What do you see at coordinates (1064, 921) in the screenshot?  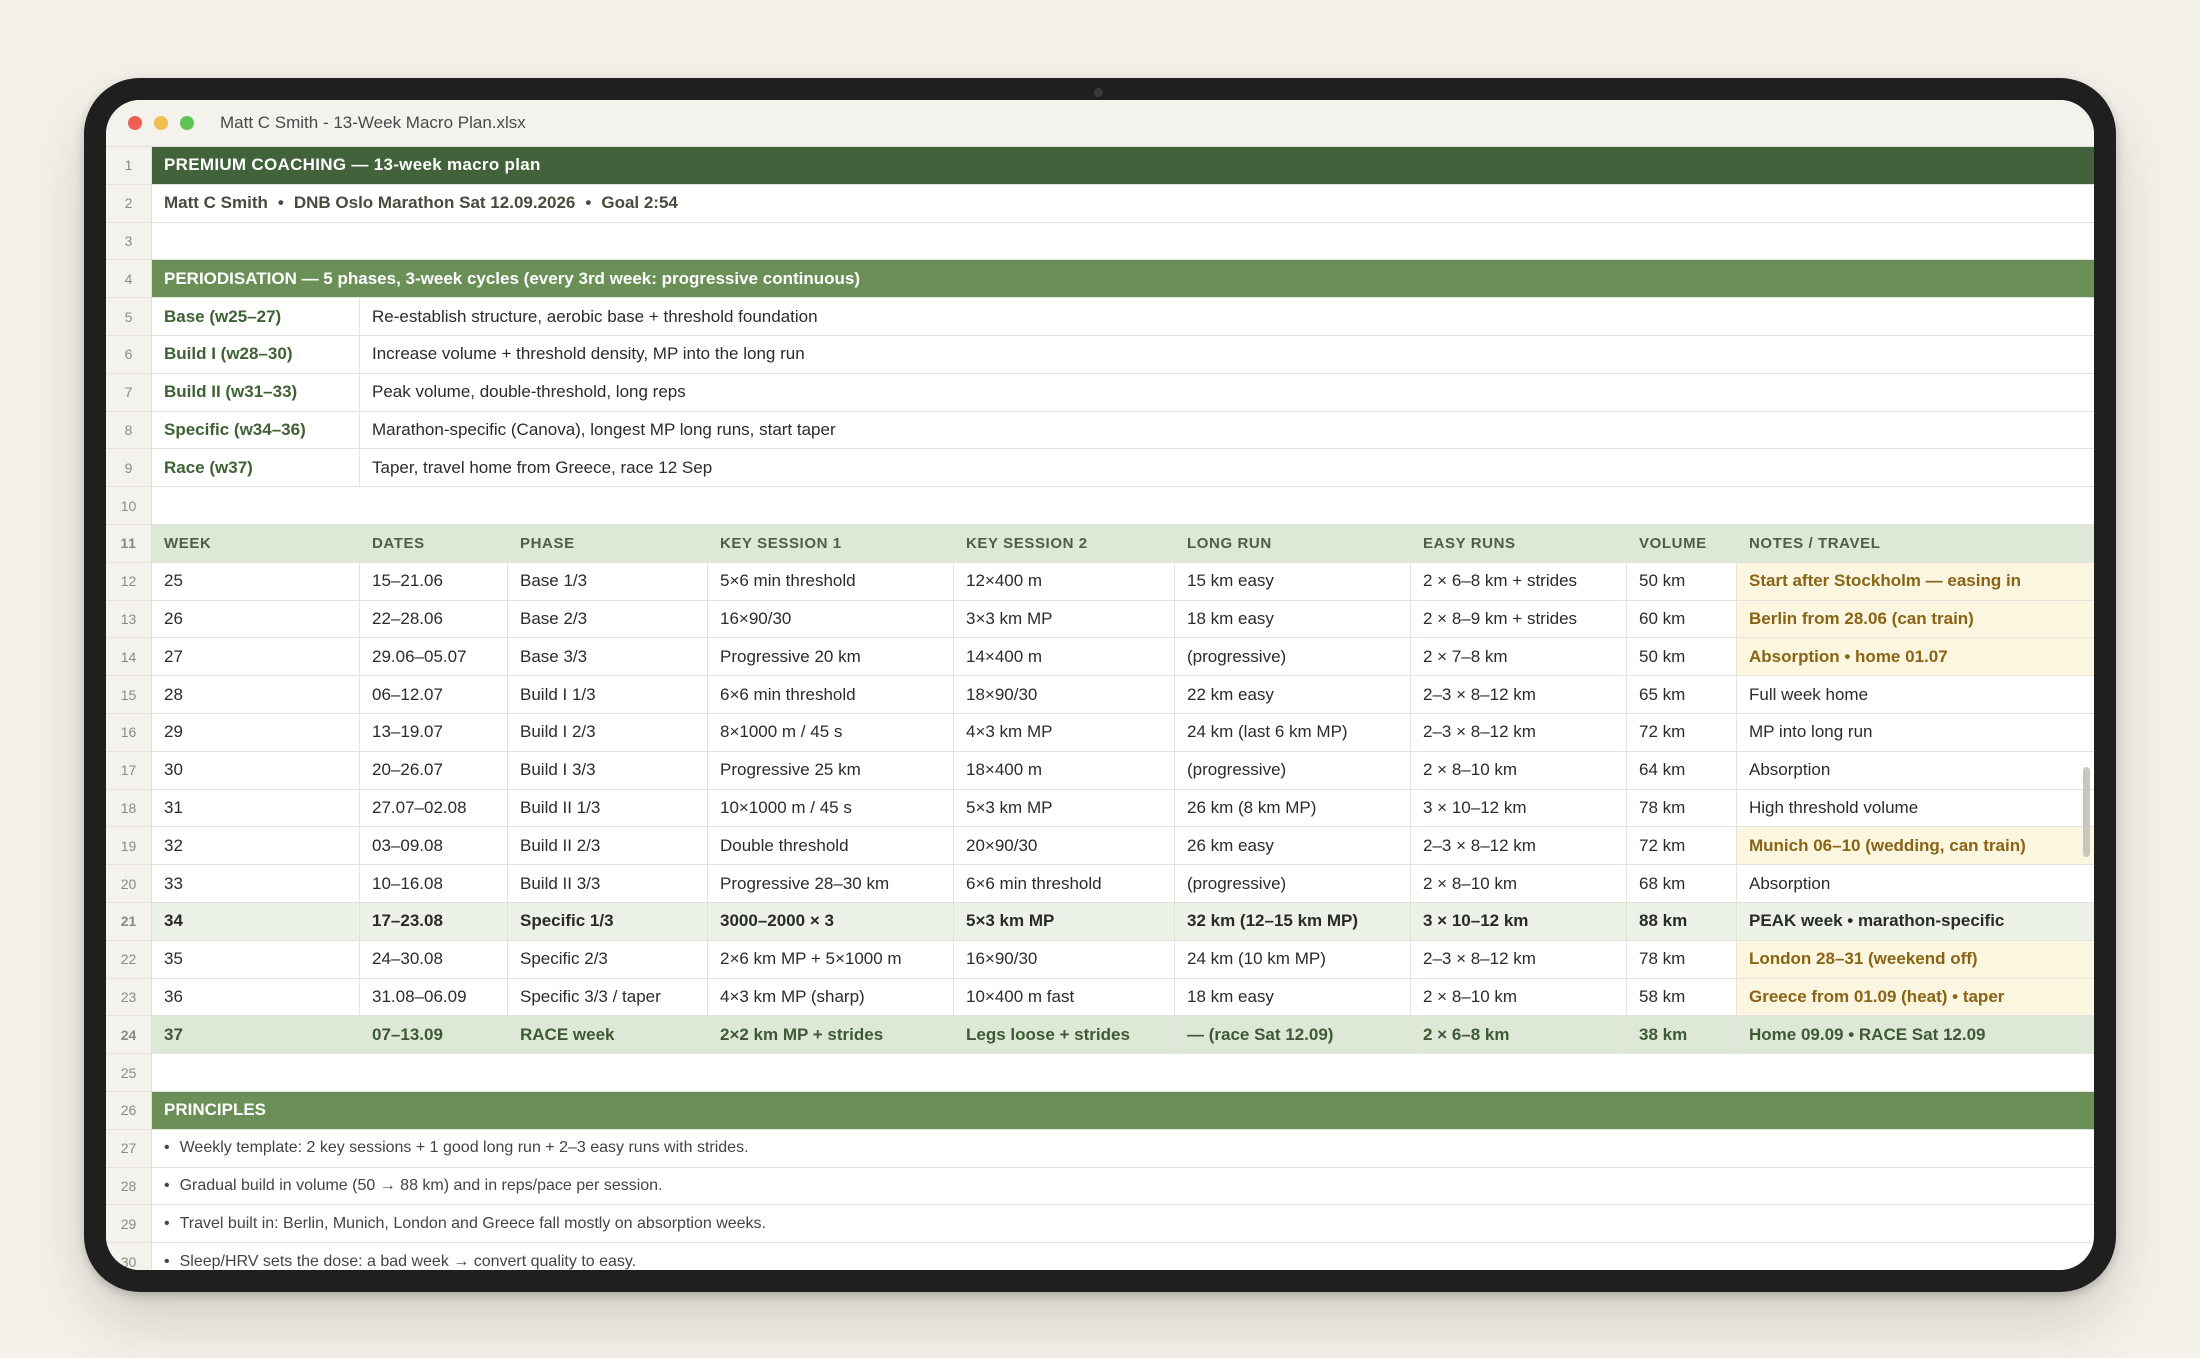 I see `key-session-2-cell: 5×3 km MP` at bounding box center [1064, 921].